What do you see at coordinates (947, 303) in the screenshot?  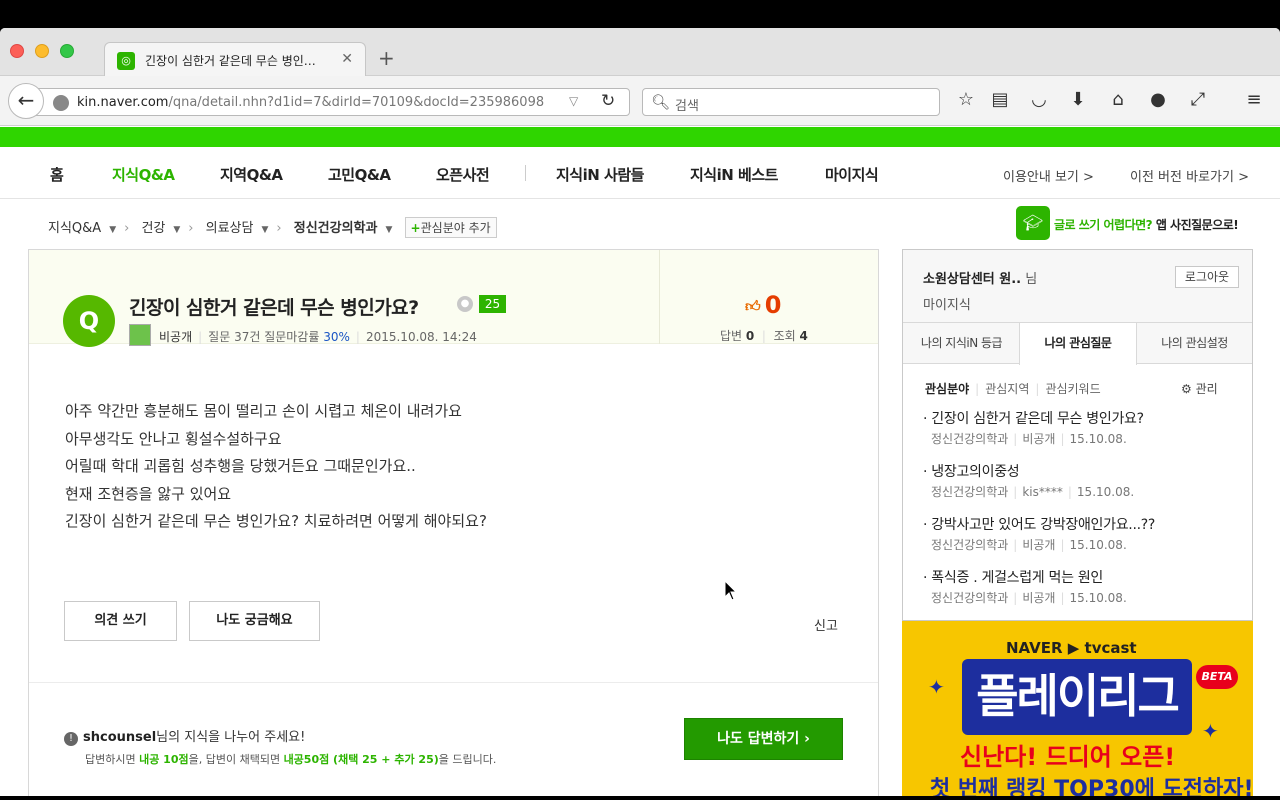 I see `my-knowledge-link: 마이지식` at bounding box center [947, 303].